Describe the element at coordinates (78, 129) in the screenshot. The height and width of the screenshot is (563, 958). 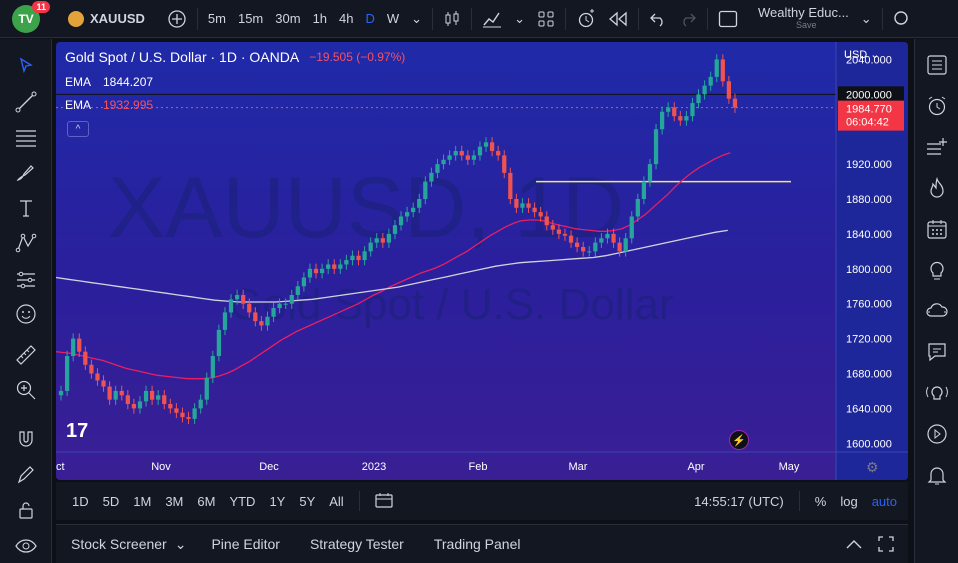
I see `legend-collapse-button: ^` at that location.